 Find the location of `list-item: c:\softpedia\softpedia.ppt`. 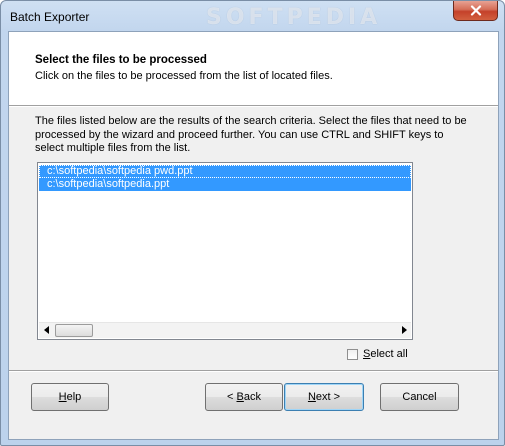

list-item: c:\softpedia\softpedia.ppt is located at coordinates (225, 184).